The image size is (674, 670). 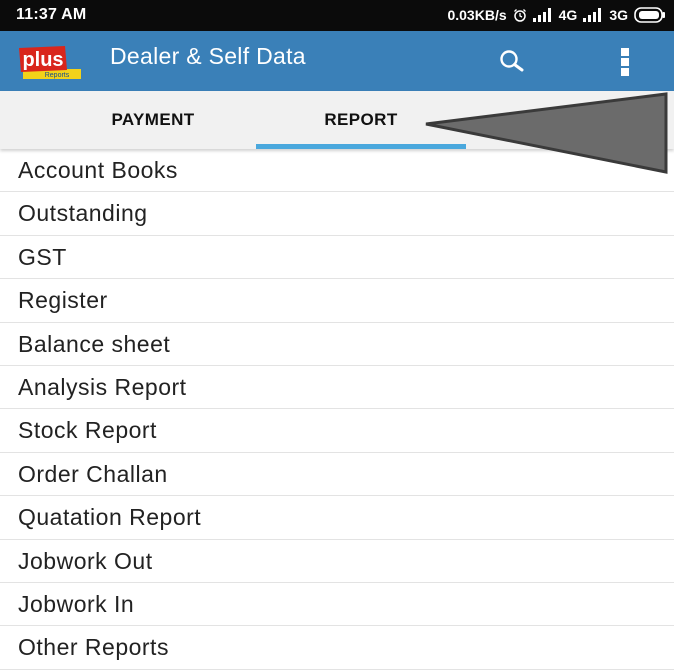 I want to click on status-bar: 11:37 AM 0.03KB/s 4G 3G, so click(x=337, y=15).